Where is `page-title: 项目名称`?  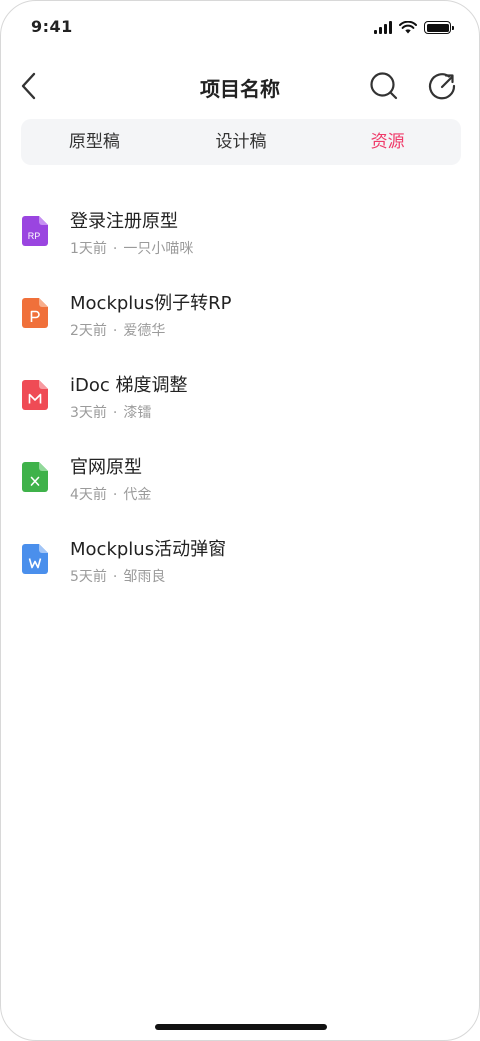
page-title: 项目名称 is located at coordinates (240, 89).